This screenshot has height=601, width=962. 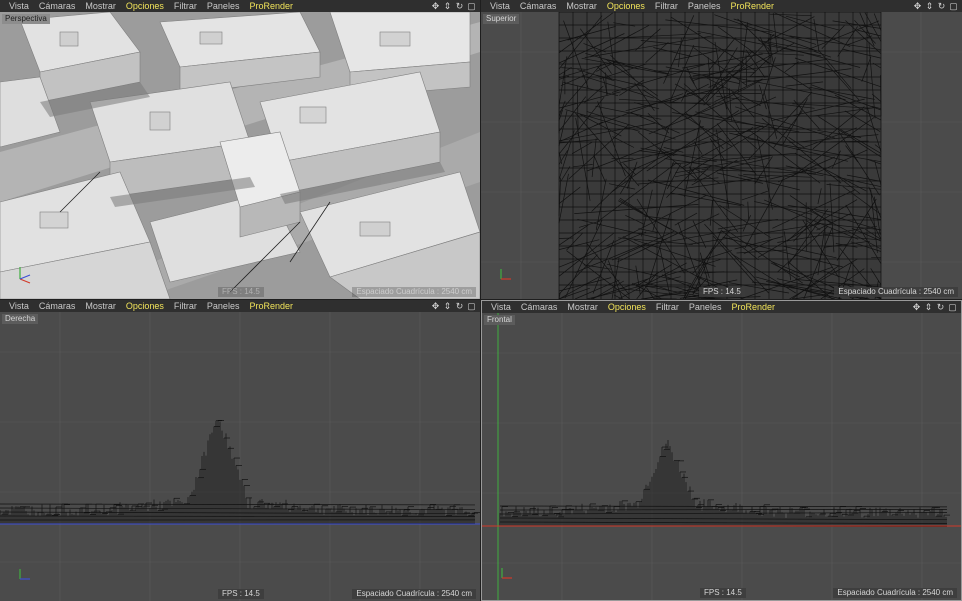 I want to click on viewport-label: Superior, so click(x=501, y=19).